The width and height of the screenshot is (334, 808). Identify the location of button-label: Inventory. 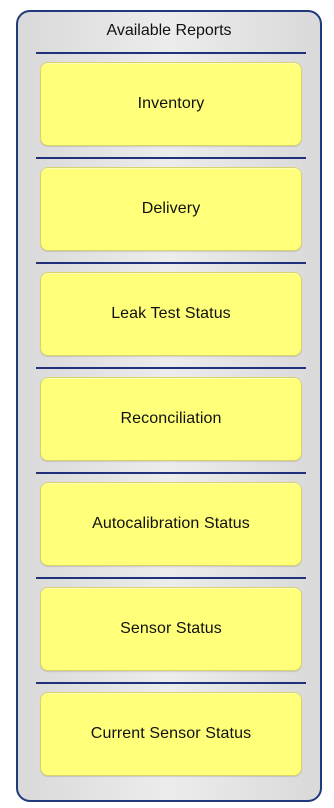
(171, 103).